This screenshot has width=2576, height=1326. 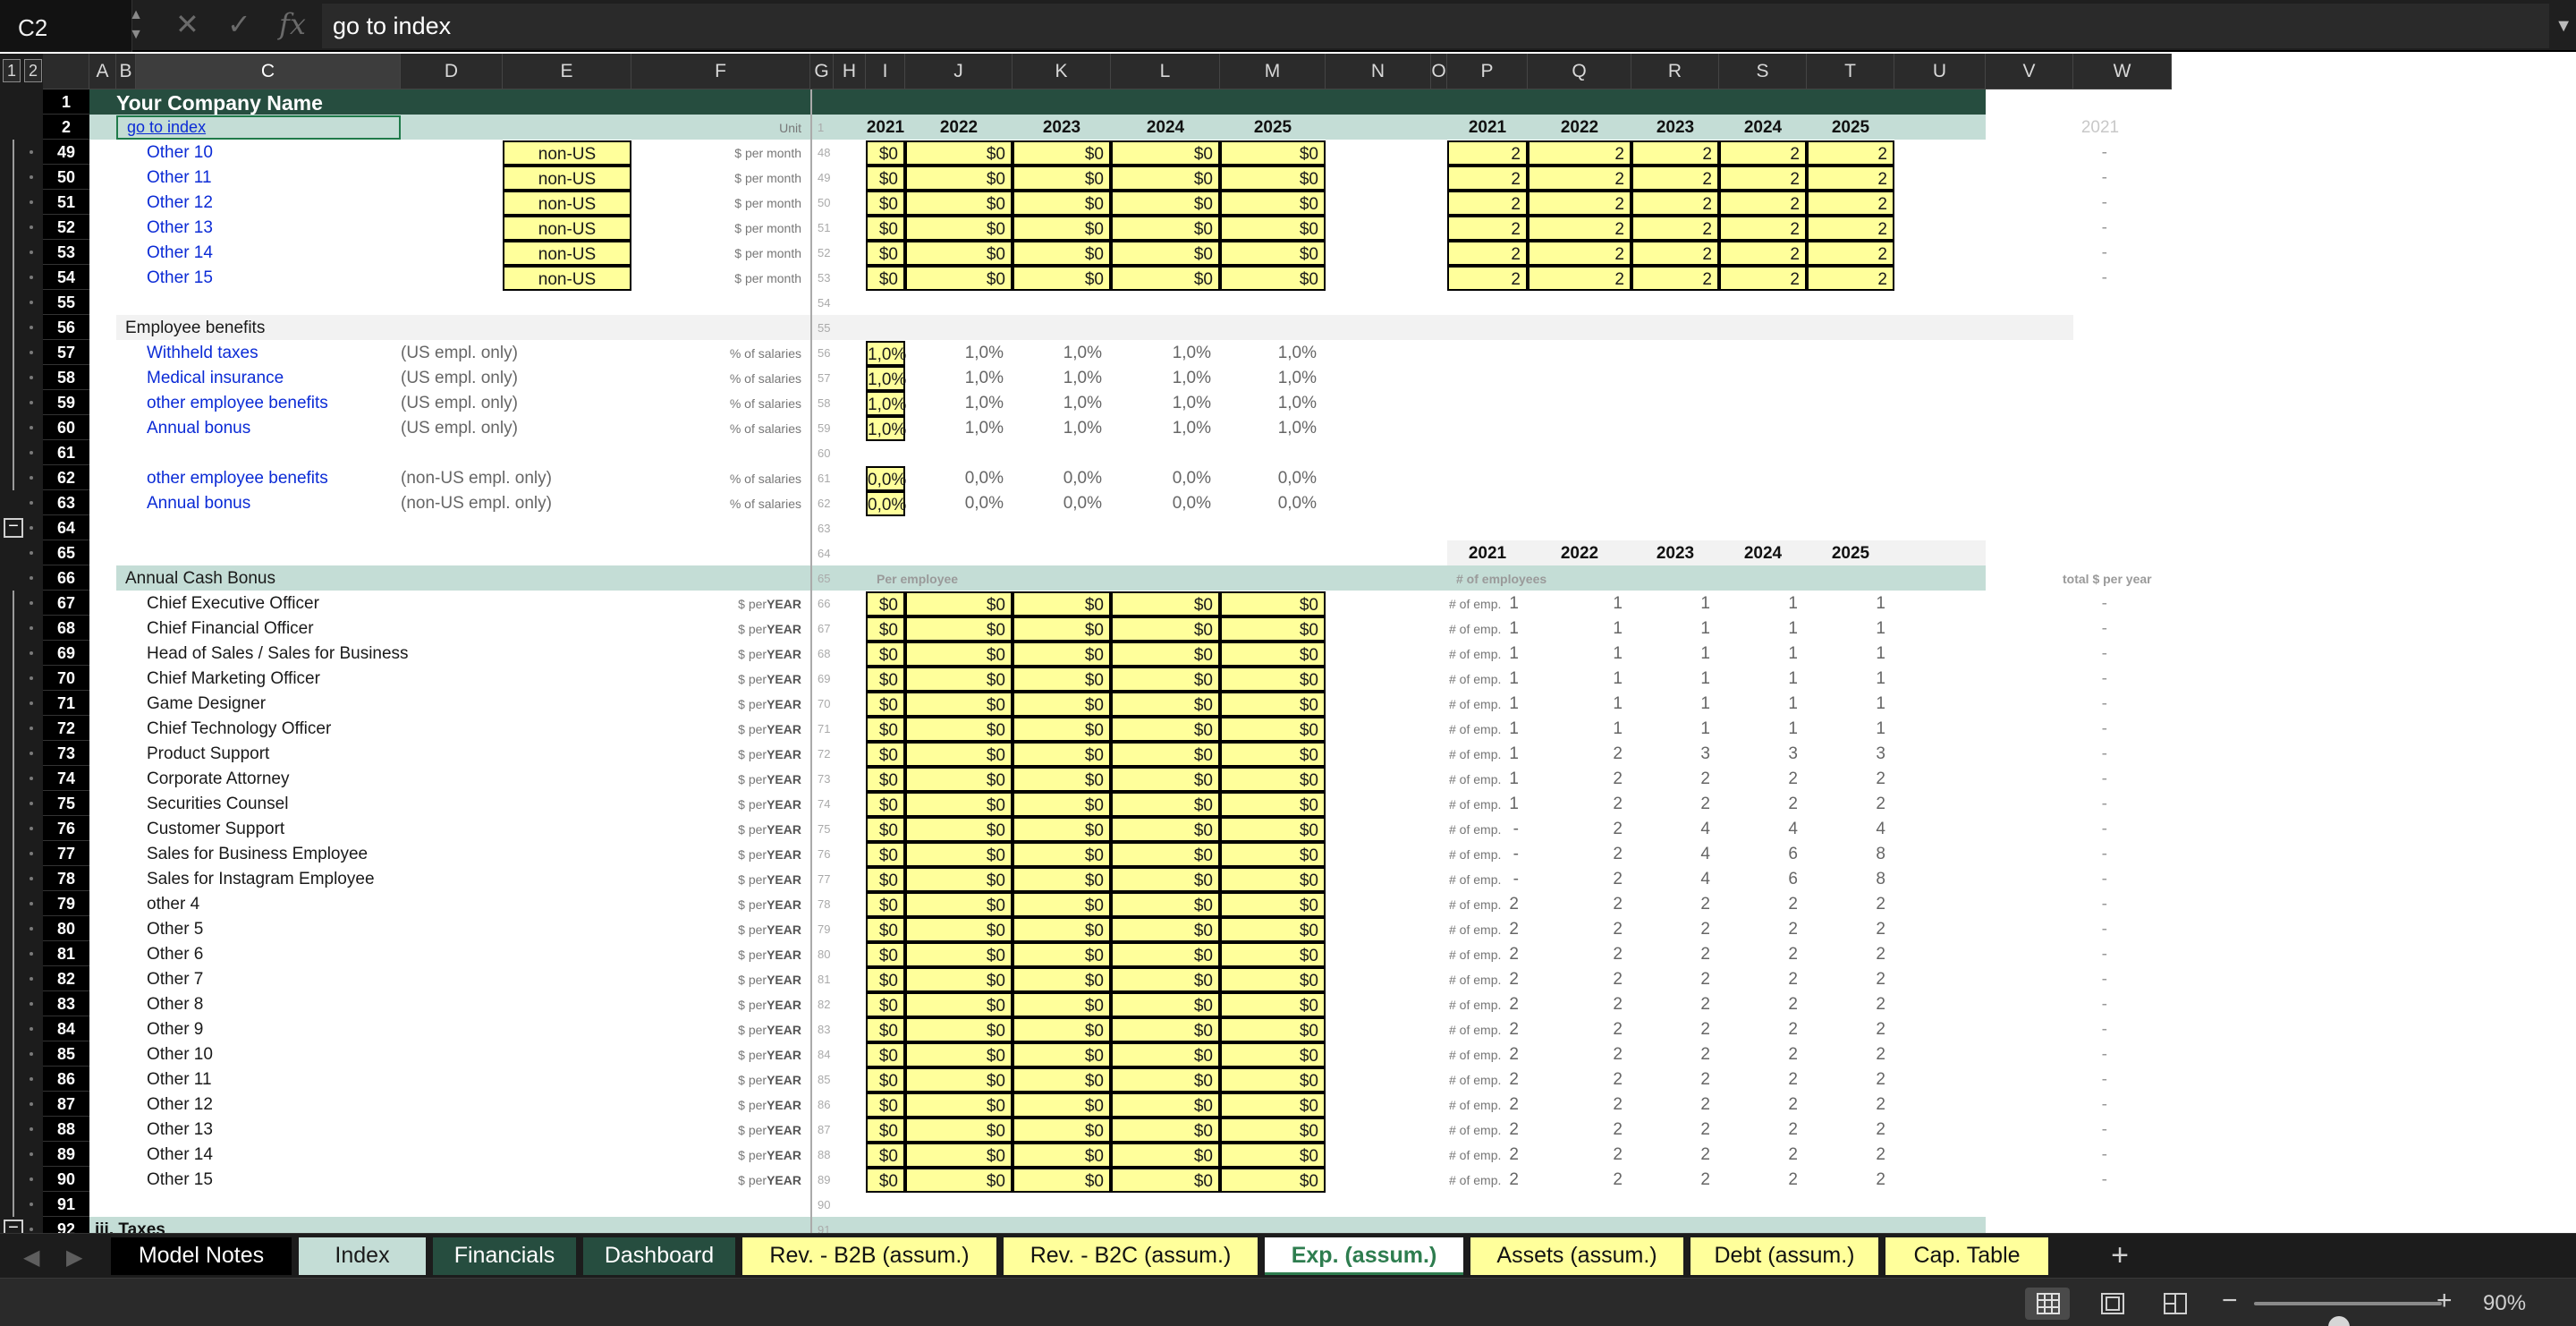 I want to click on column-header-t: T, so click(x=1850, y=71).